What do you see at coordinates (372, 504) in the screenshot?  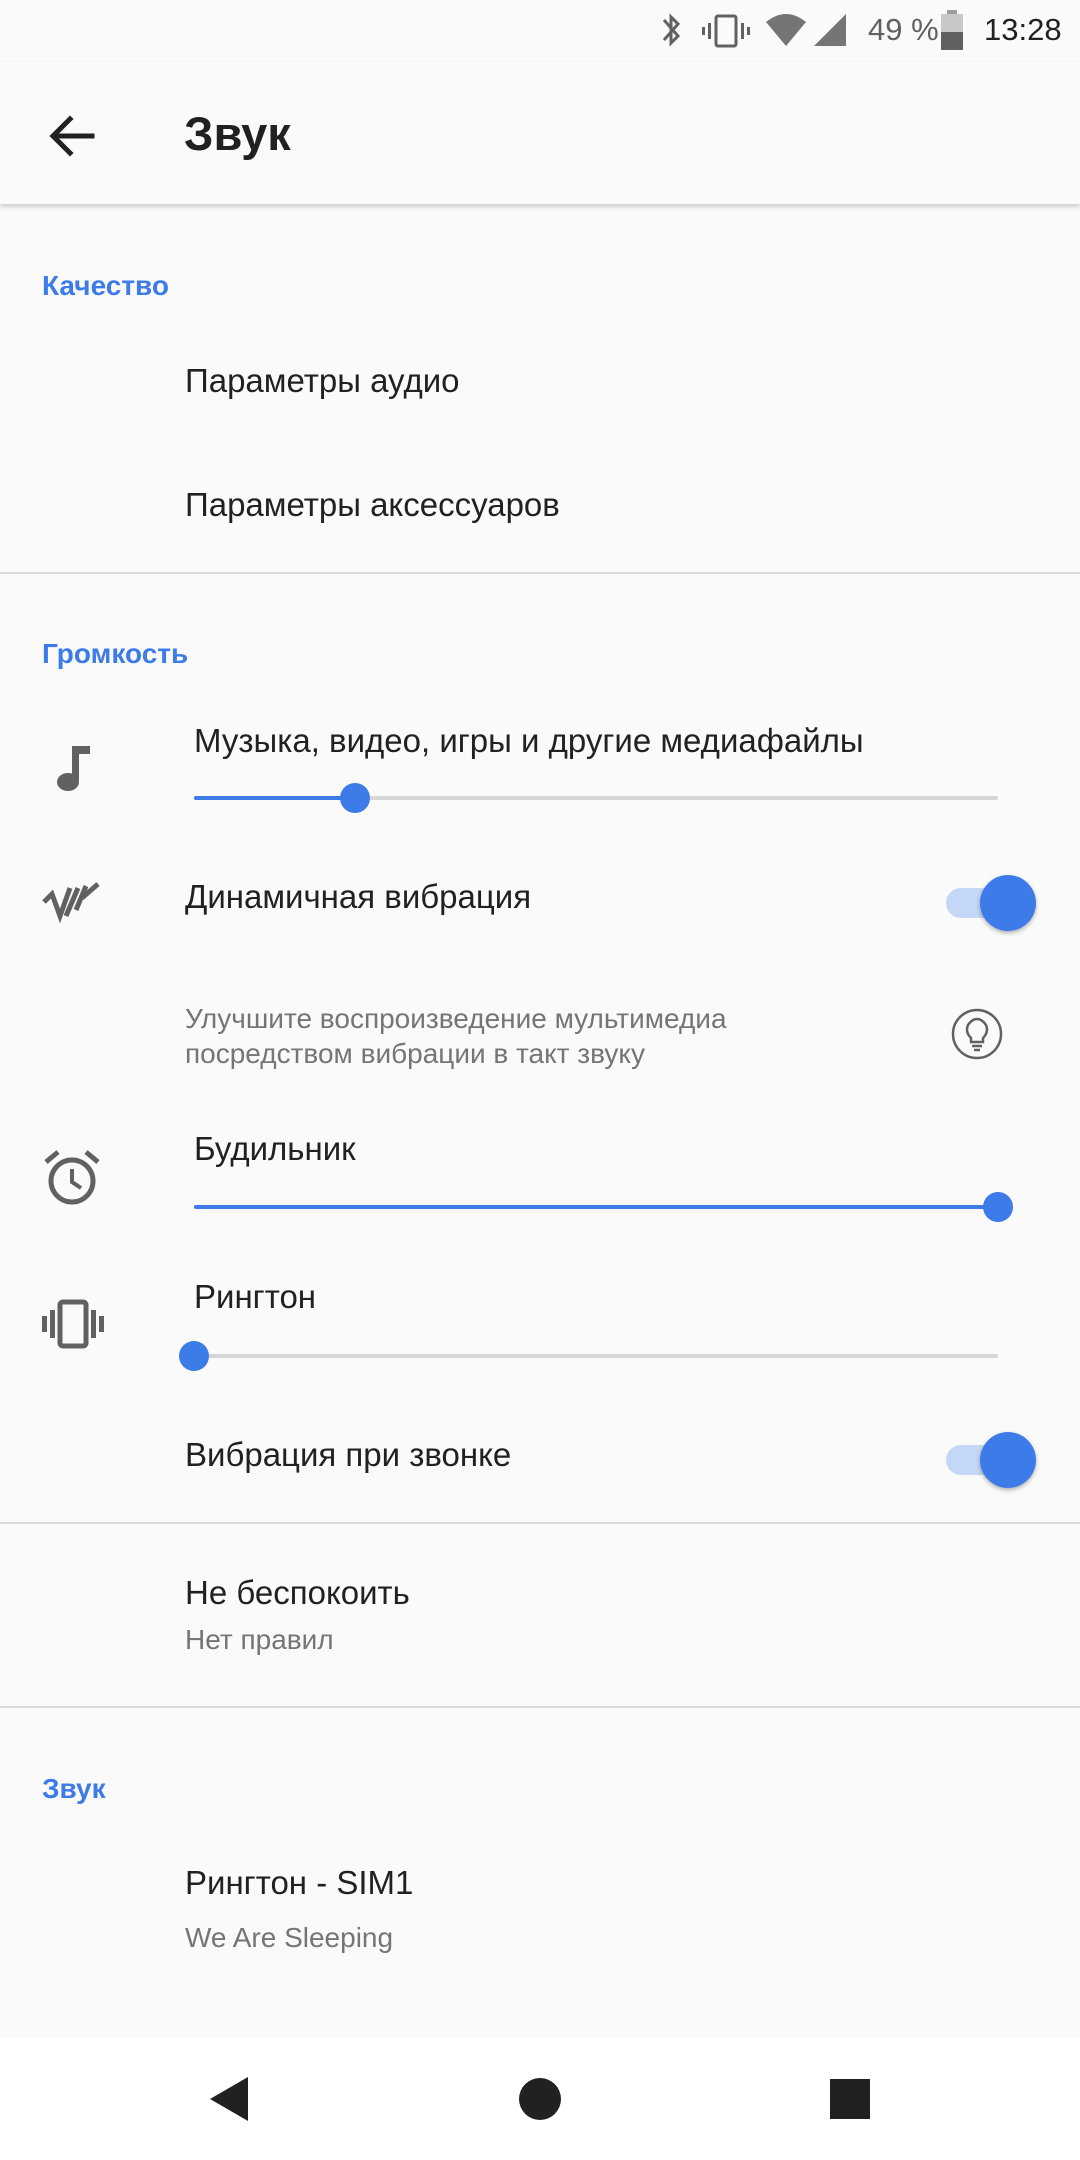 I see `accessory-settings-label: Параметры аксессуаров` at bounding box center [372, 504].